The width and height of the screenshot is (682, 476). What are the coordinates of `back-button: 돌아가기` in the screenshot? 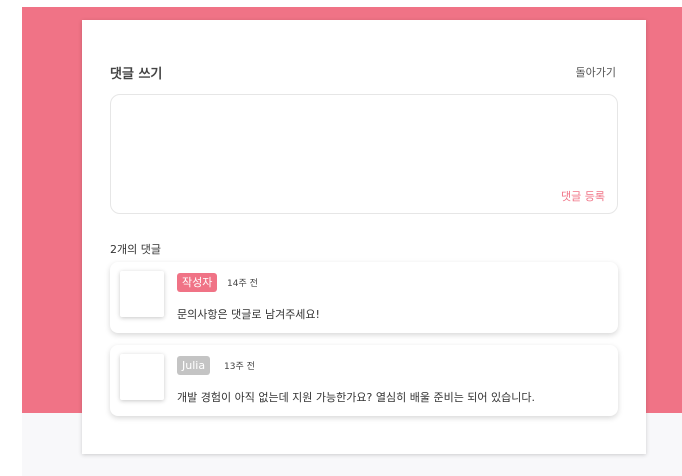 It's located at (596, 72).